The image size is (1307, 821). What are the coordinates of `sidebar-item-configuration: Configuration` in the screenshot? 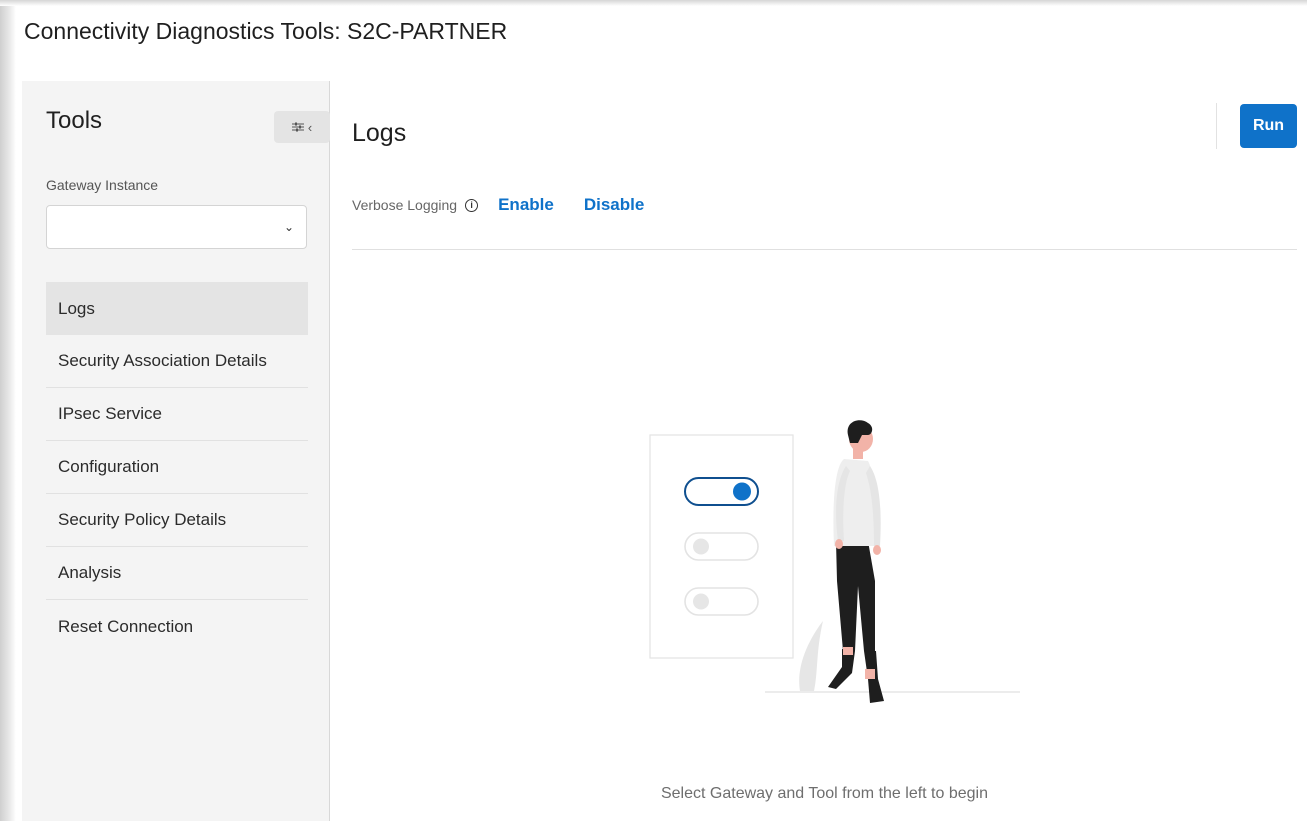 It's located at (177, 467).